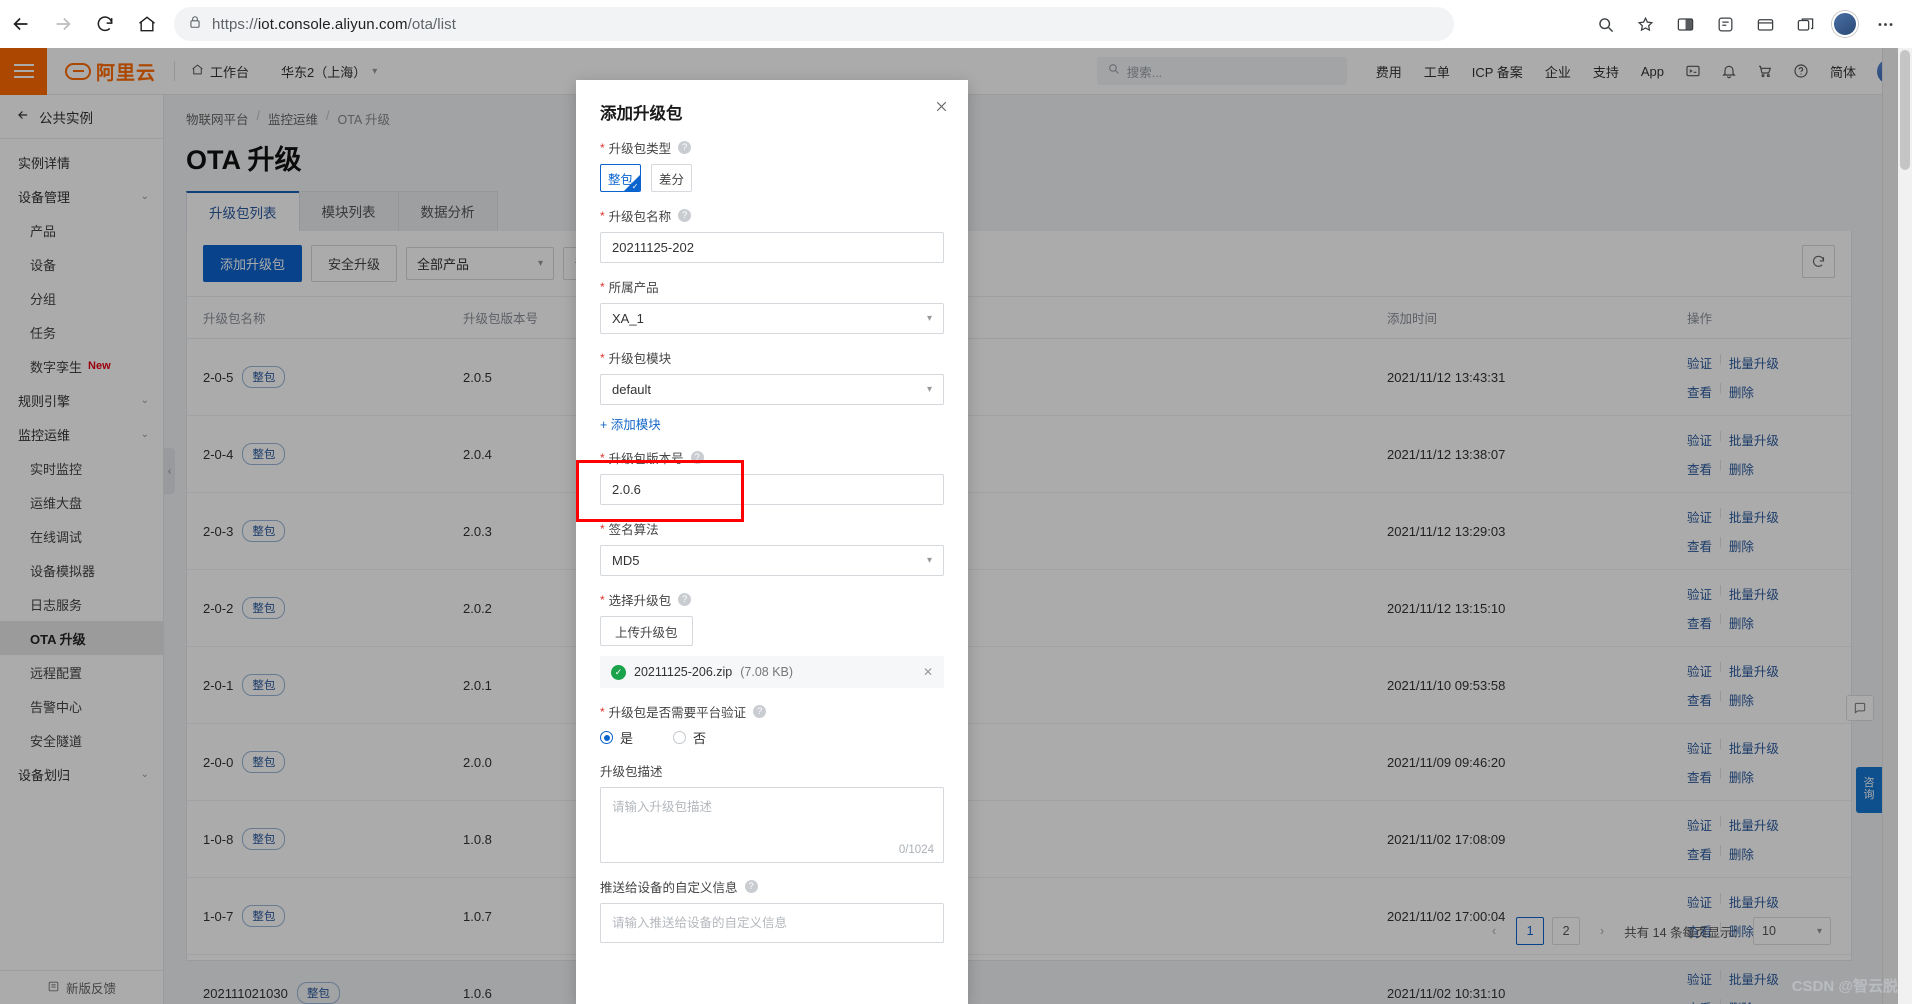  Describe the element at coordinates (1885, 24) in the screenshot. I see `more-options-icon` at that location.